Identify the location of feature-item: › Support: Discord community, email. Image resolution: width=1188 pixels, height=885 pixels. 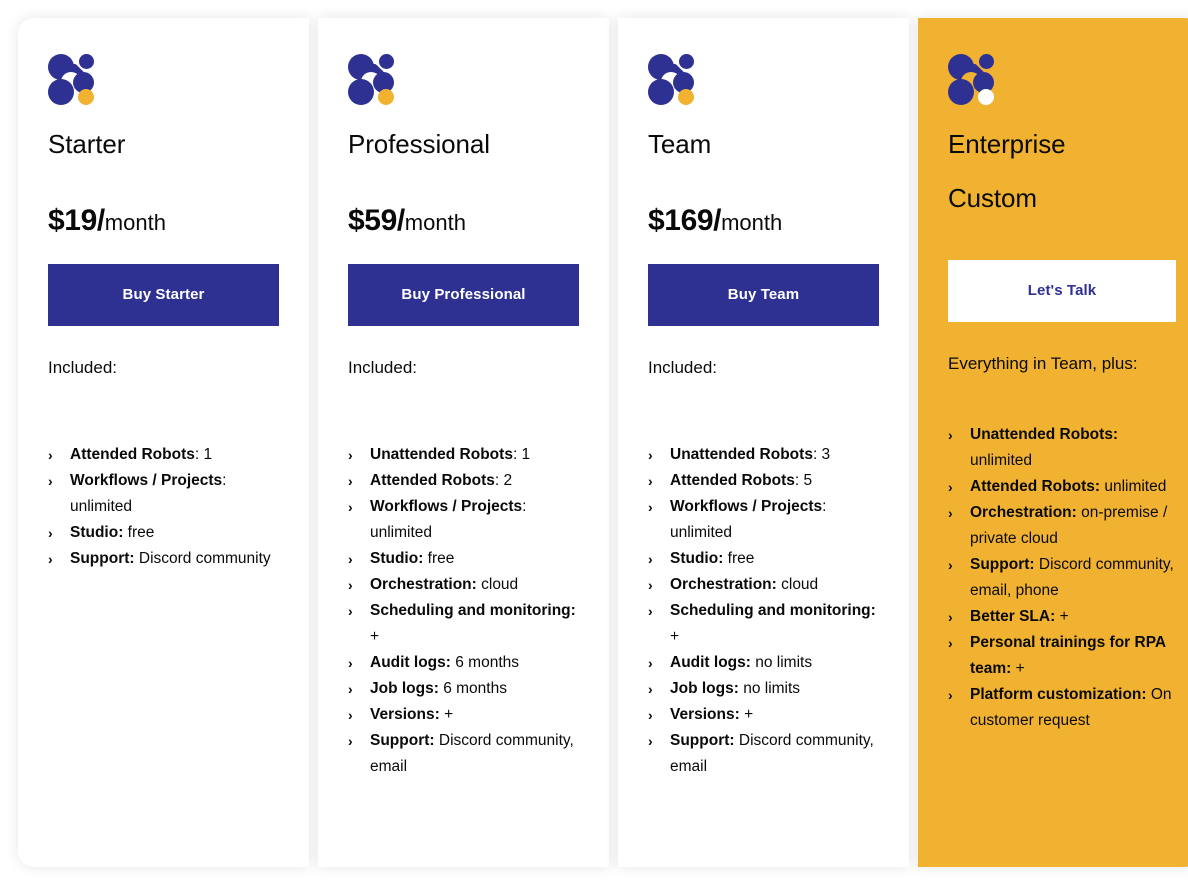
(463, 754).